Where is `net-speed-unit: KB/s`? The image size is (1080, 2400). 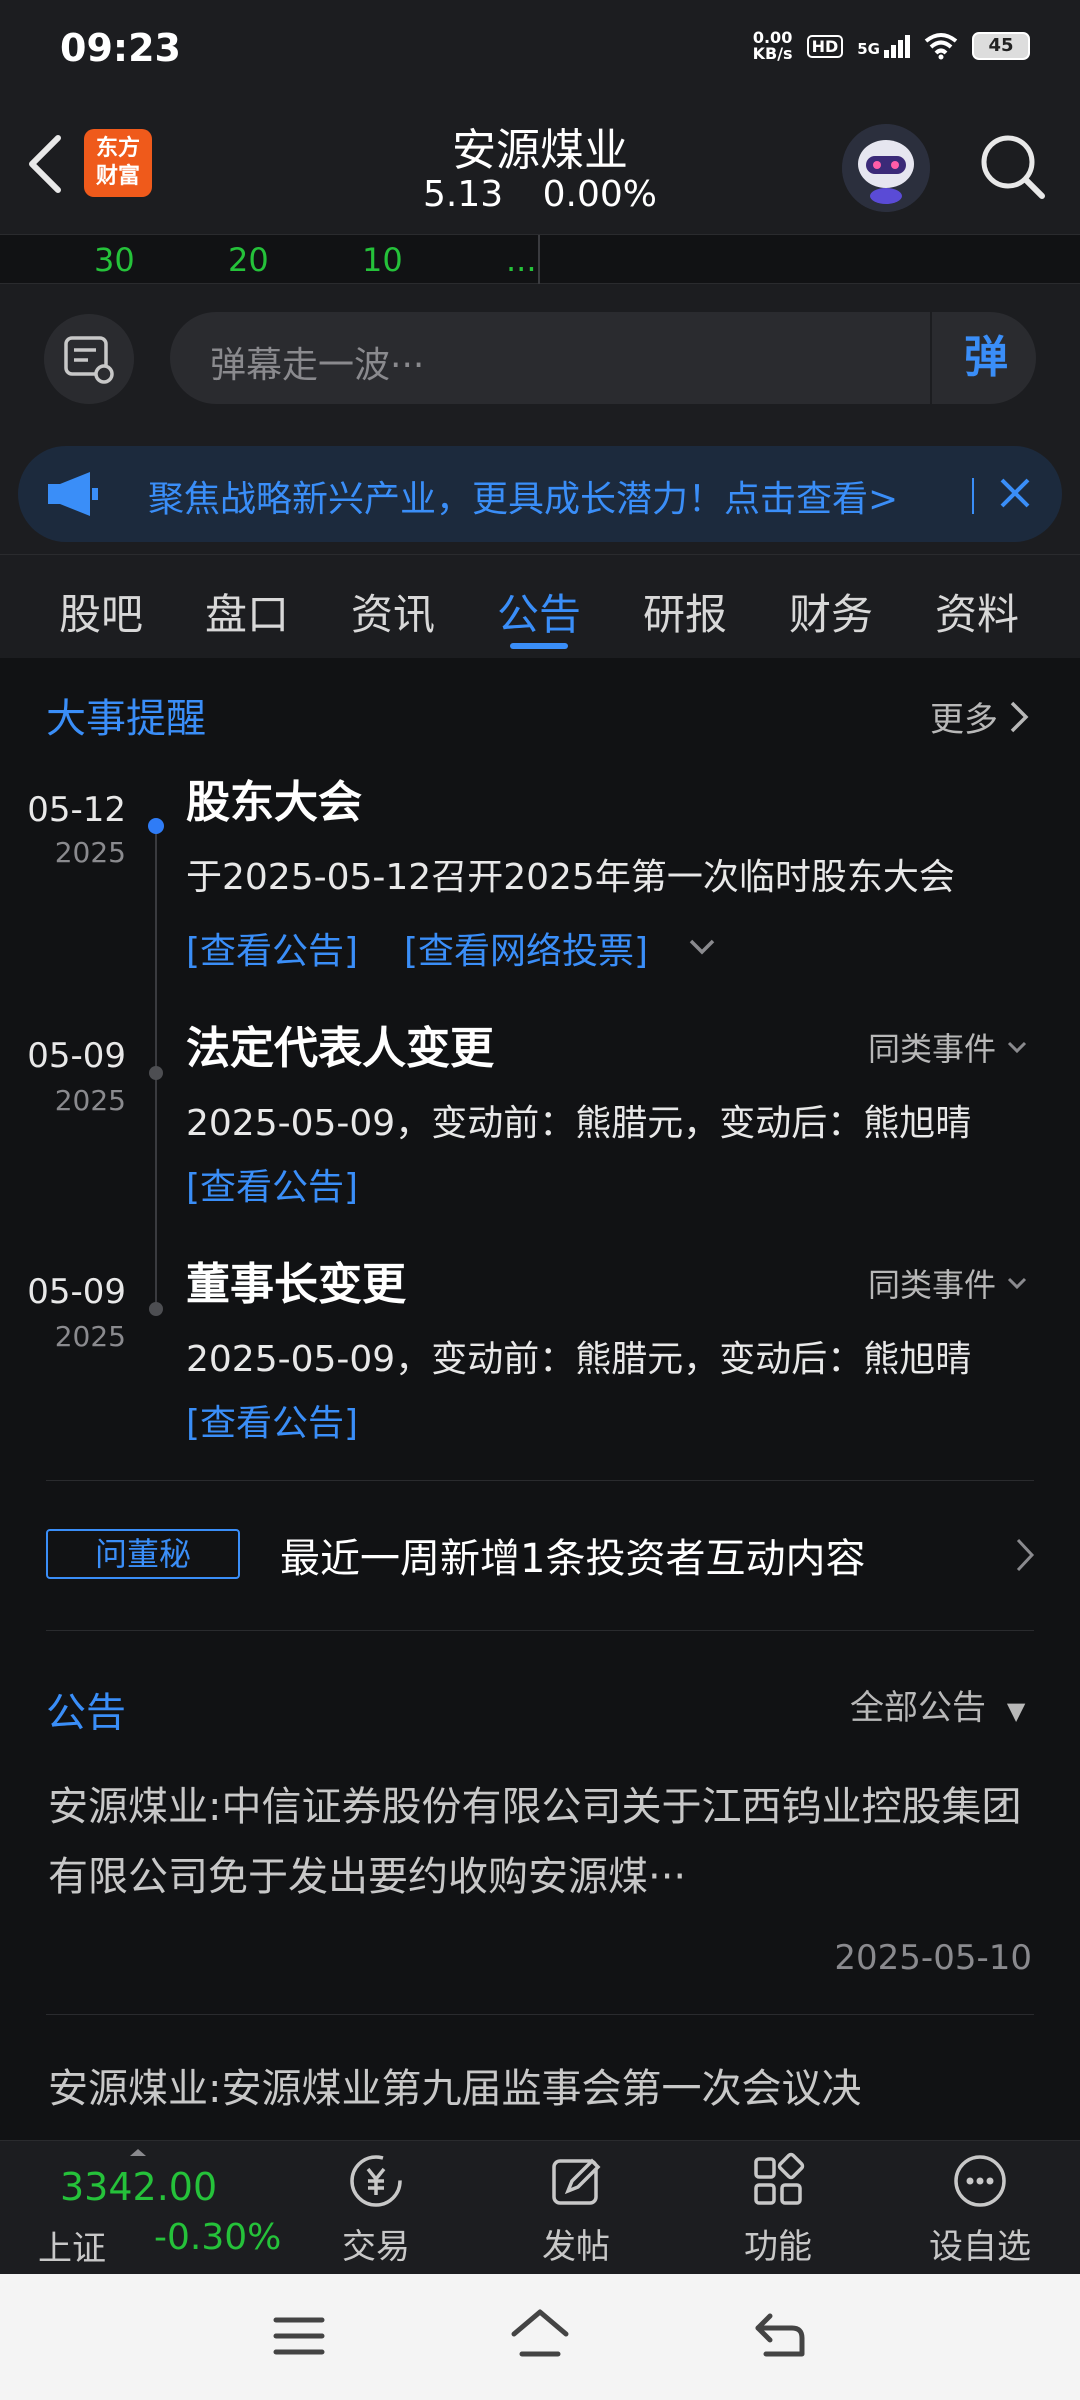
net-speed-unit: KB/s is located at coordinates (772, 53).